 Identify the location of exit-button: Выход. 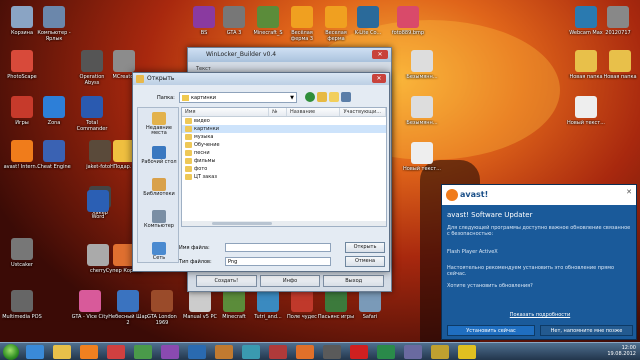
(354, 281).